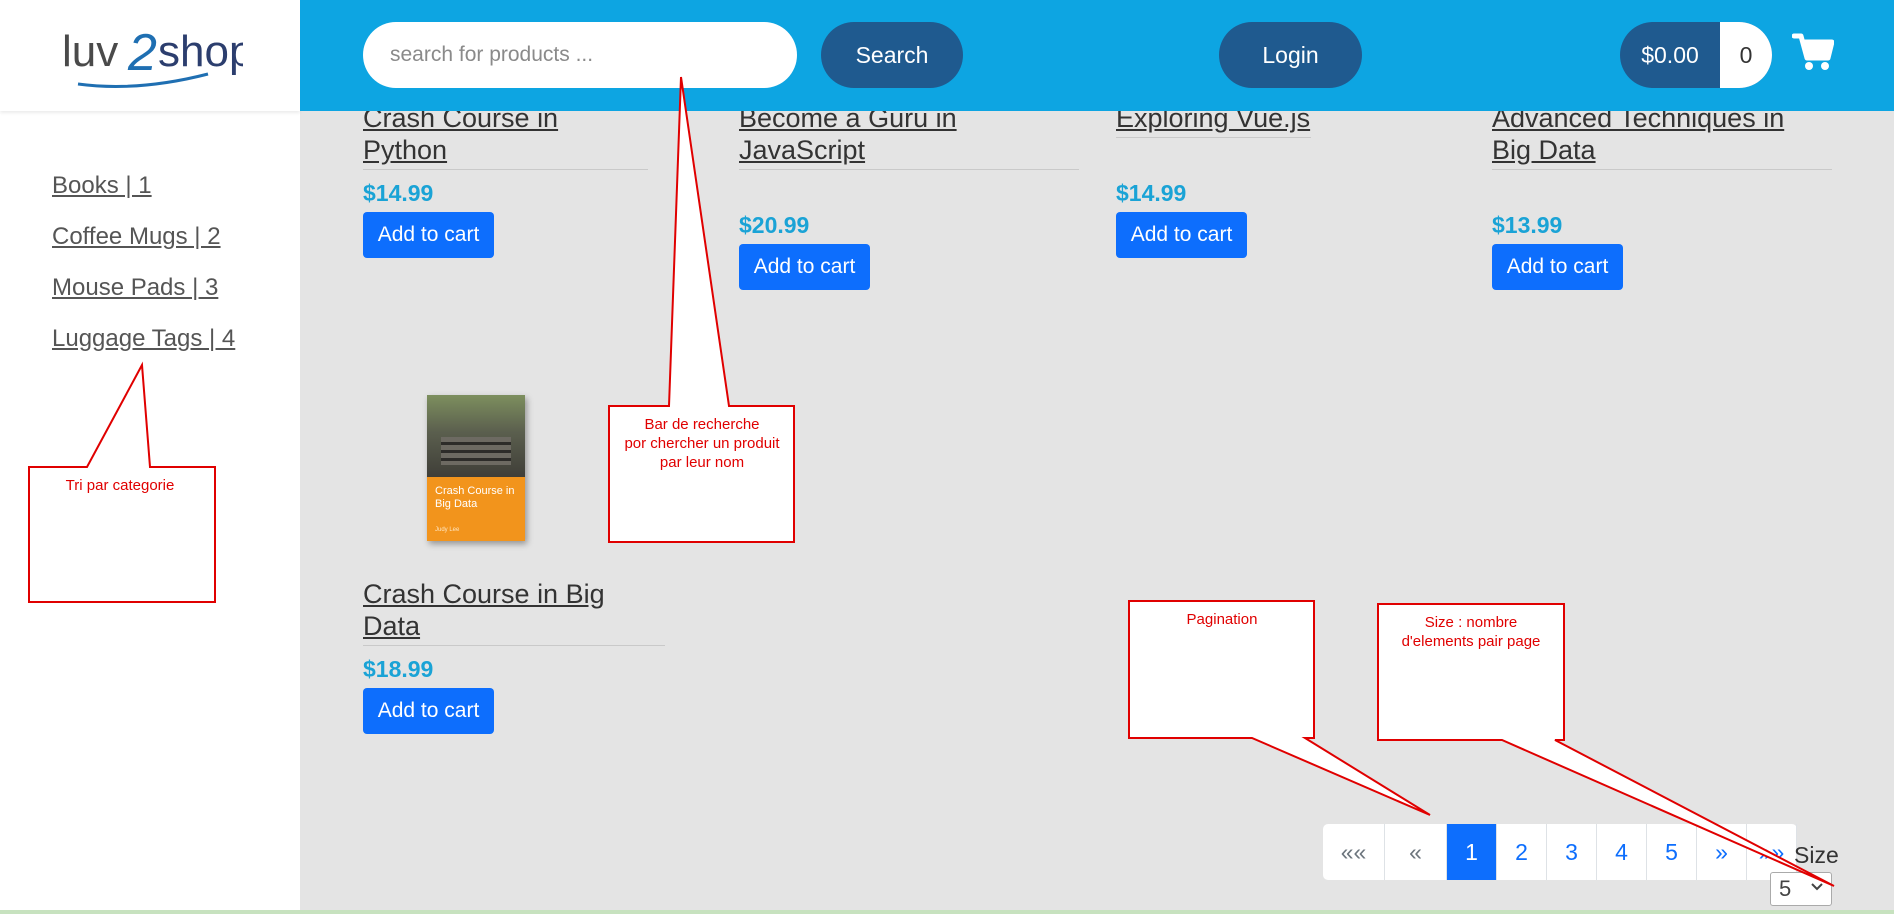 The width and height of the screenshot is (1894, 914). What do you see at coordinates (947, 912) in the screenshot?
I see `bottom-border` at bounding box center [947, 912].